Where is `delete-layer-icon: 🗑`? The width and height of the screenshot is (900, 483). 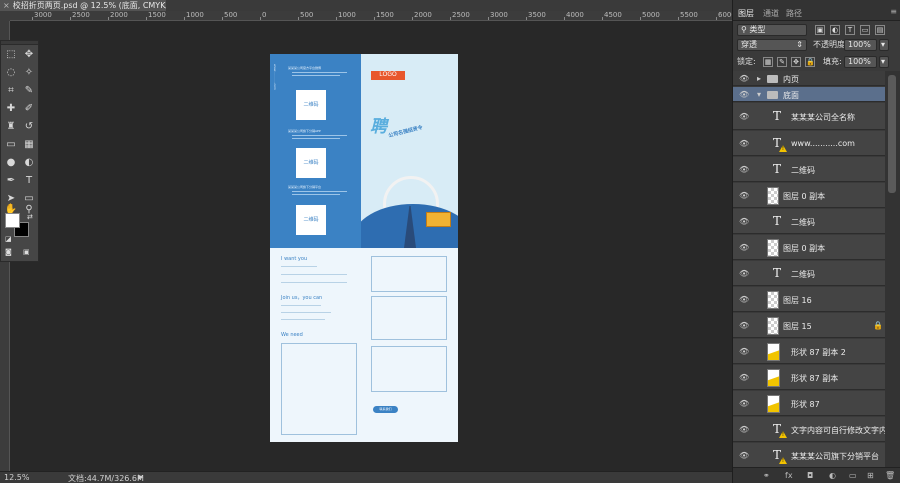 delete-layer-icon: 🗑 is located at coordinates (890, 475).